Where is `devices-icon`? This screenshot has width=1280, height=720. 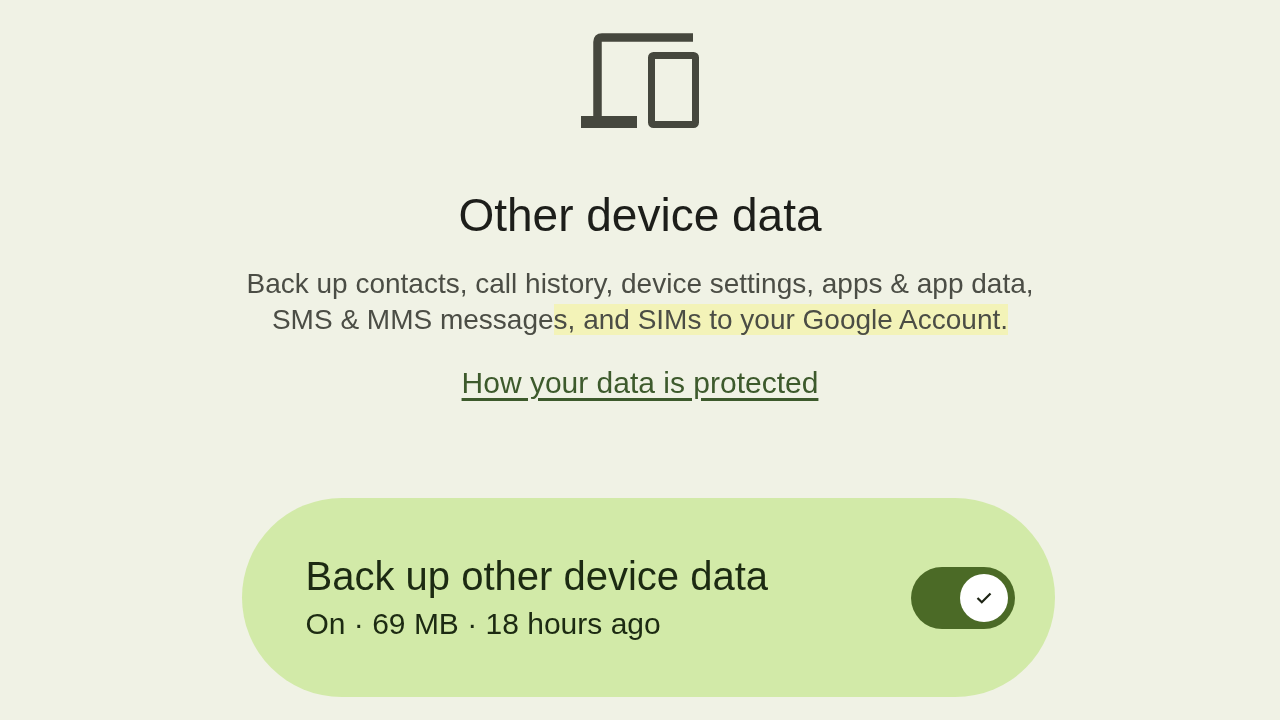 devices-icon is located at coordinates (640, 80).